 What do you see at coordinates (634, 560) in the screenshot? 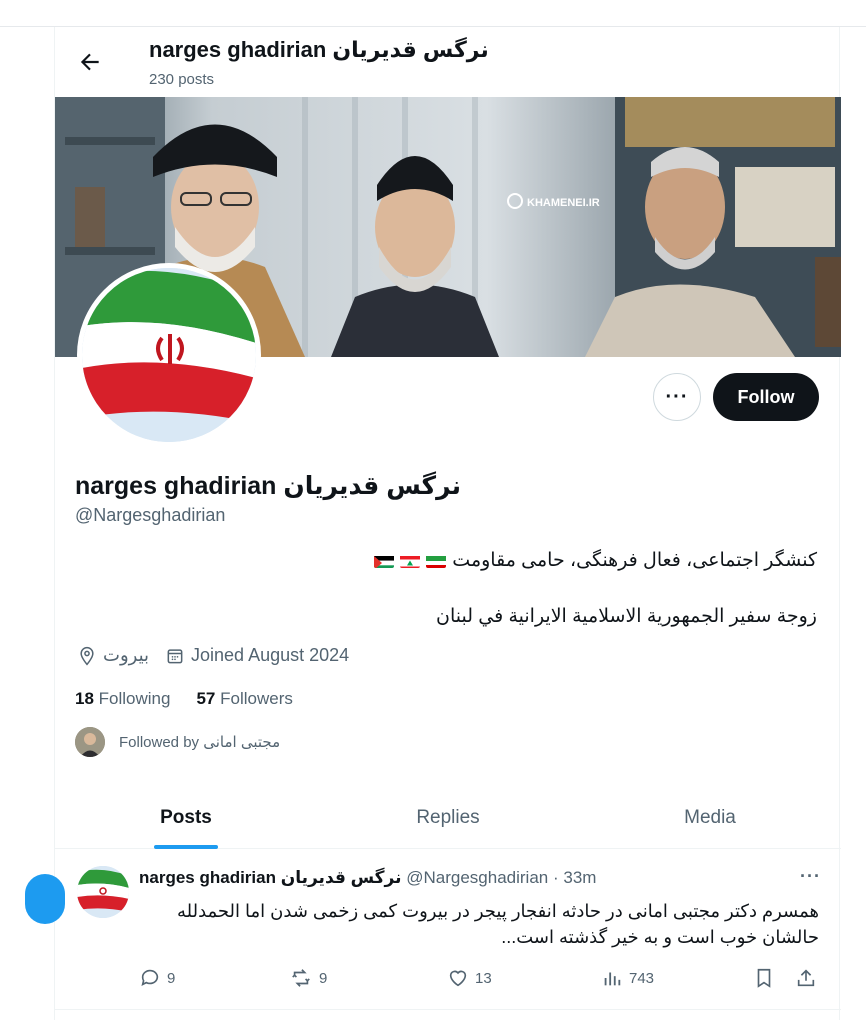
I see `bio-line-1-text: کنشگر اجتماعی، فعال فرهنگی، حامی مقاومت` at bounding box center [634, 560].